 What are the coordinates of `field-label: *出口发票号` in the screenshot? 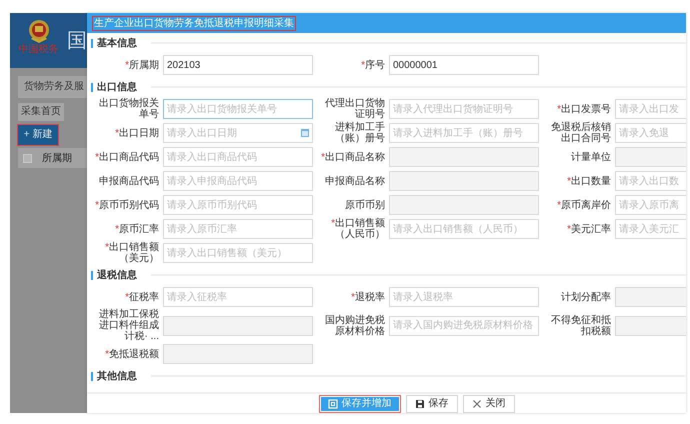 It's located at (583, 109).